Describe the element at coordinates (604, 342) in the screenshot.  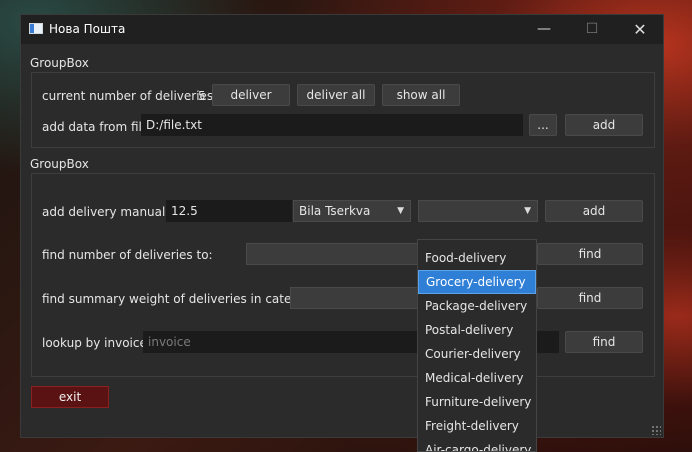
I see `find-invoice-button: find` at that location.